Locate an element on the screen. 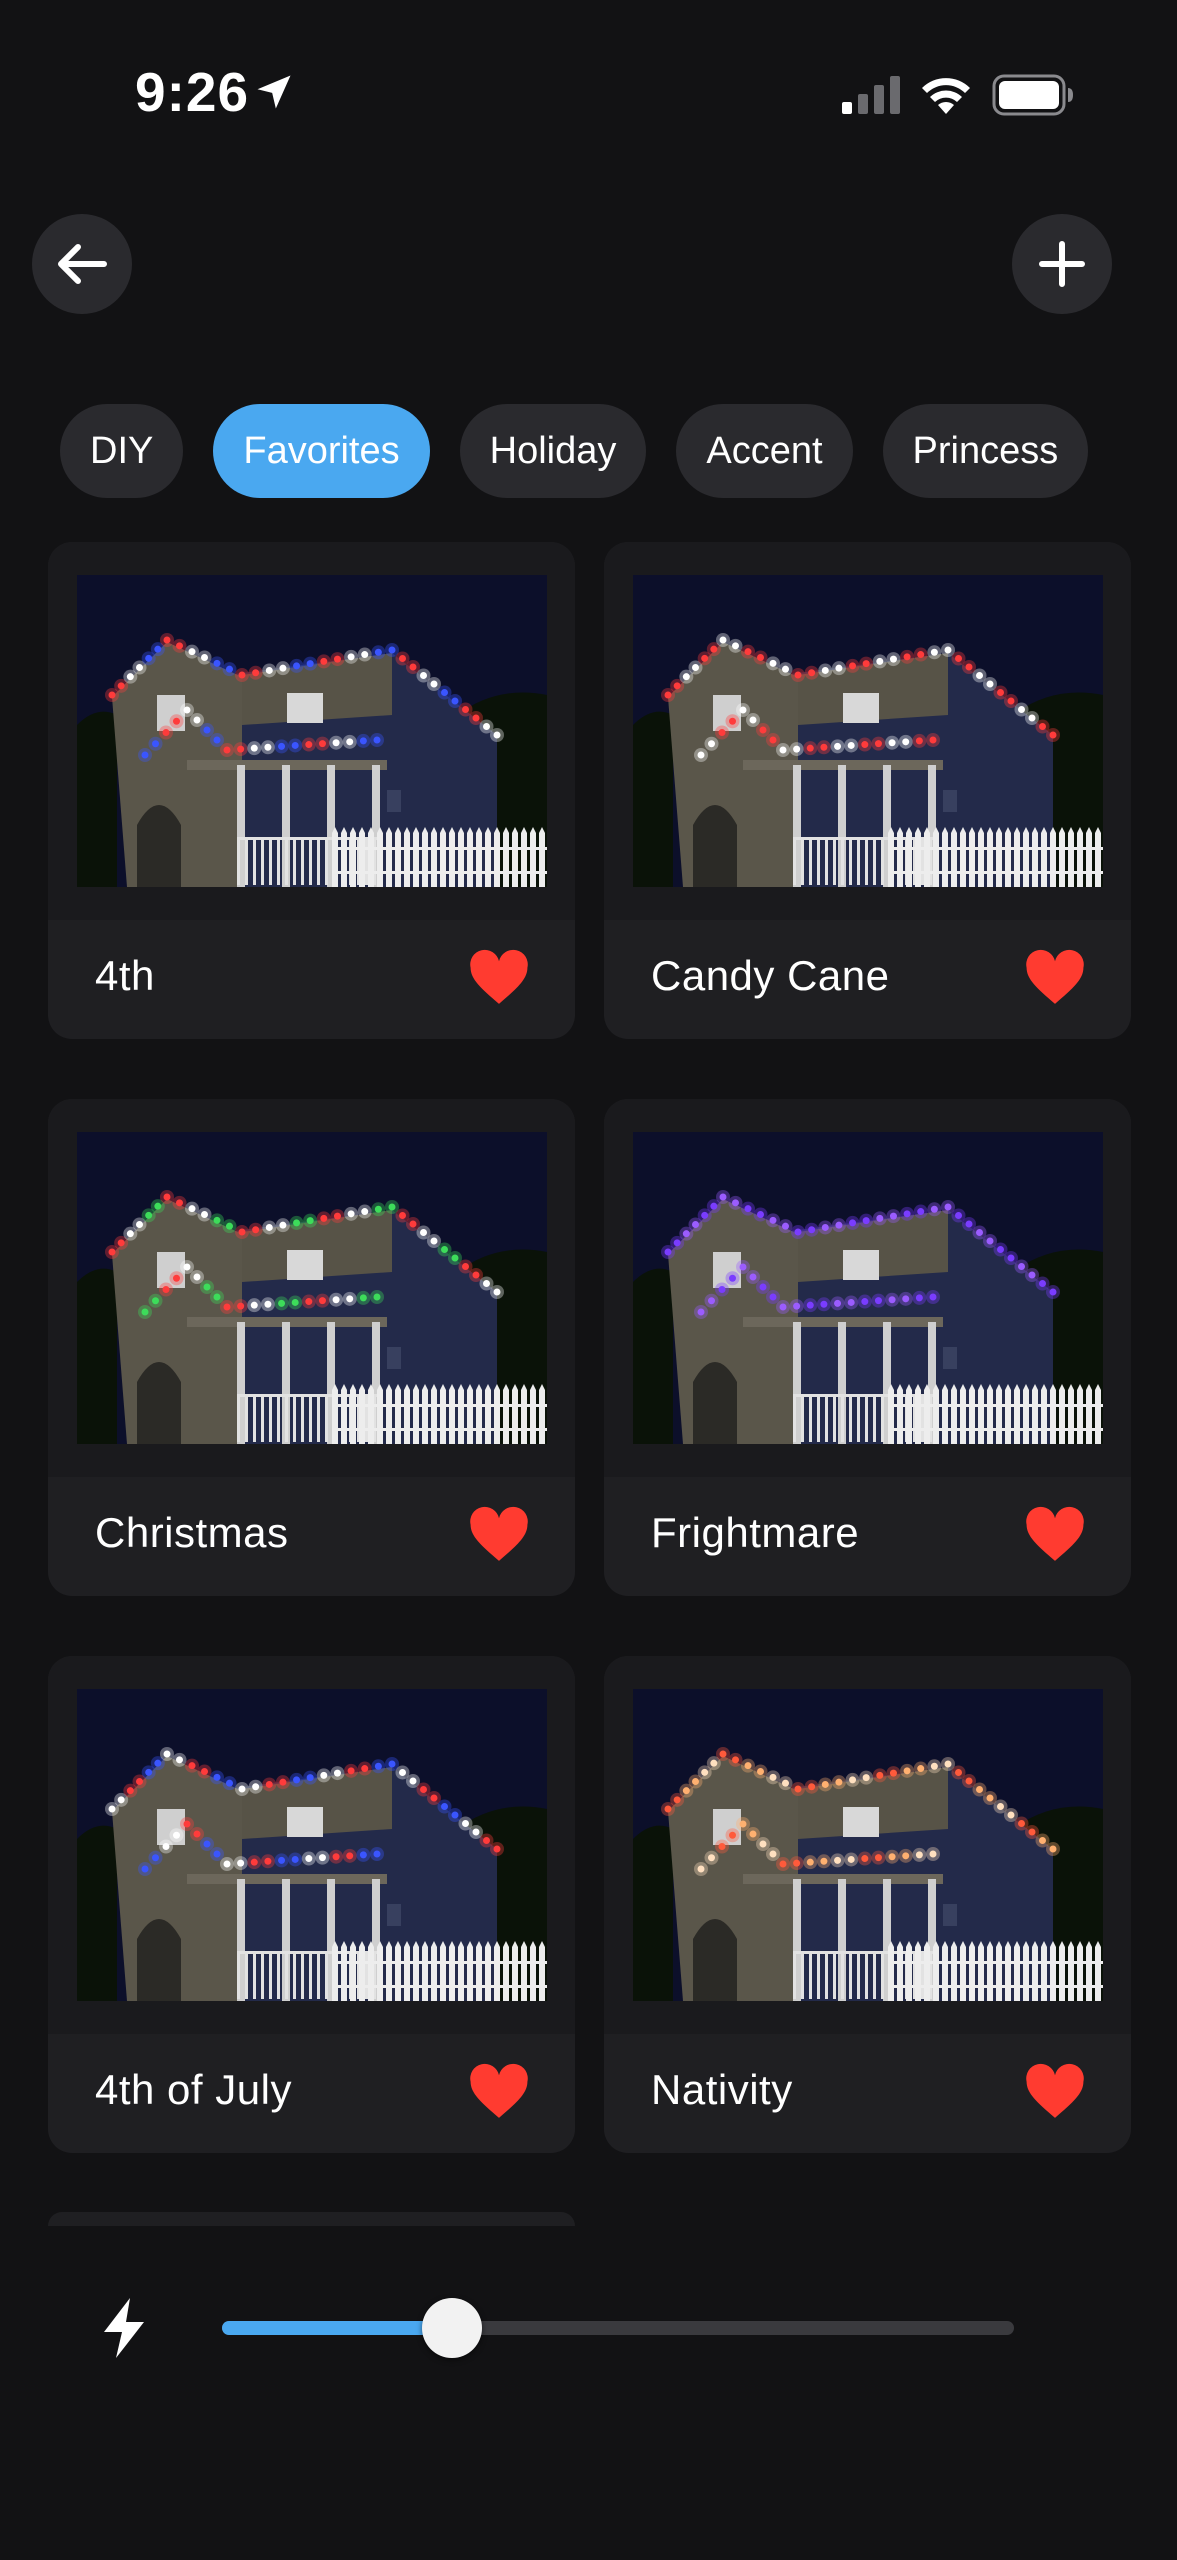  pattern-name: Candy Cane is located at coordinates (770, 975).